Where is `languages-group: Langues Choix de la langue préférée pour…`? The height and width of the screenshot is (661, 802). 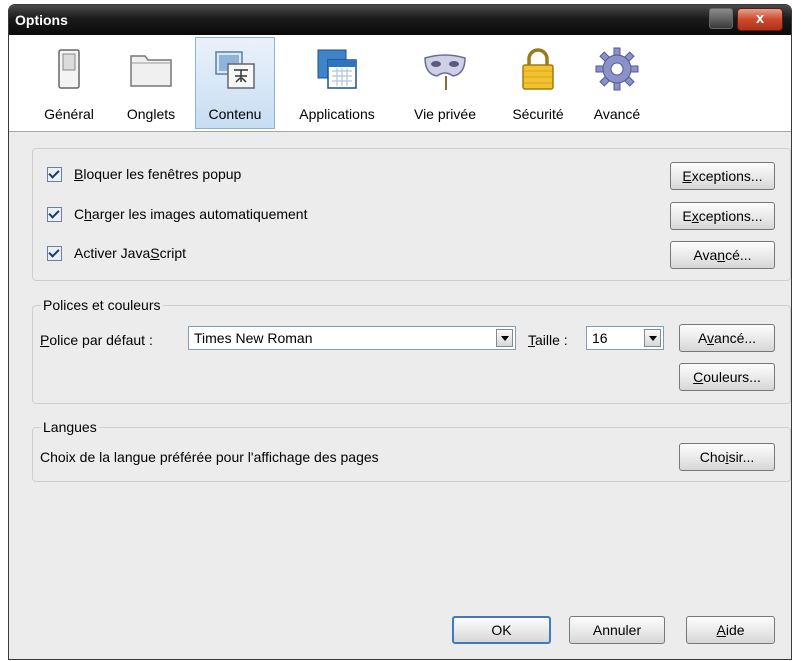
languages-group: Langues Choix de la langue préférée pour… is located at coordinates (411, 450).